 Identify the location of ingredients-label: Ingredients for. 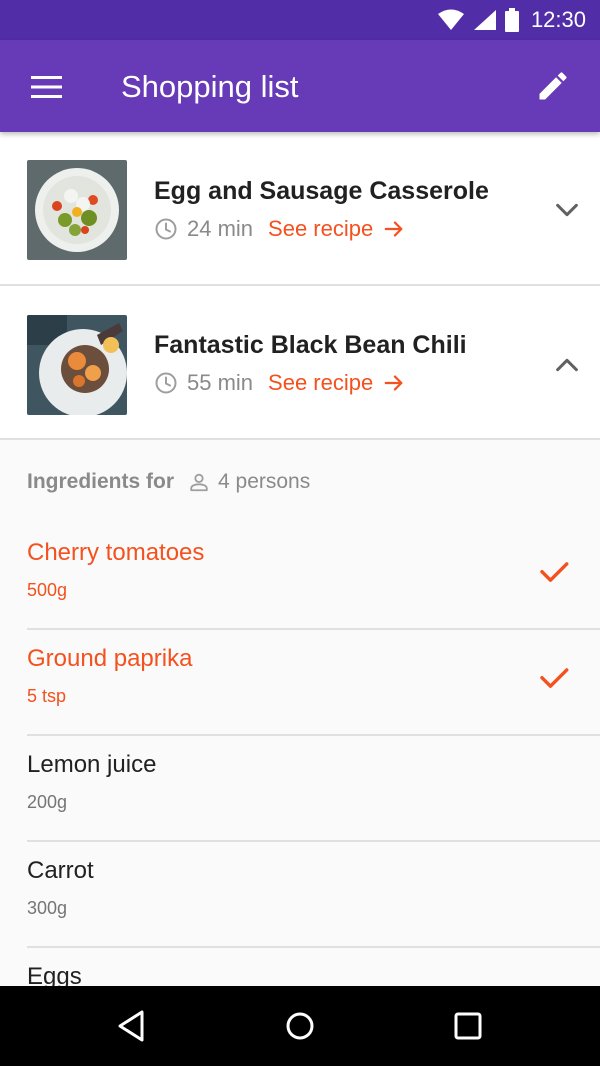
(101, 481).